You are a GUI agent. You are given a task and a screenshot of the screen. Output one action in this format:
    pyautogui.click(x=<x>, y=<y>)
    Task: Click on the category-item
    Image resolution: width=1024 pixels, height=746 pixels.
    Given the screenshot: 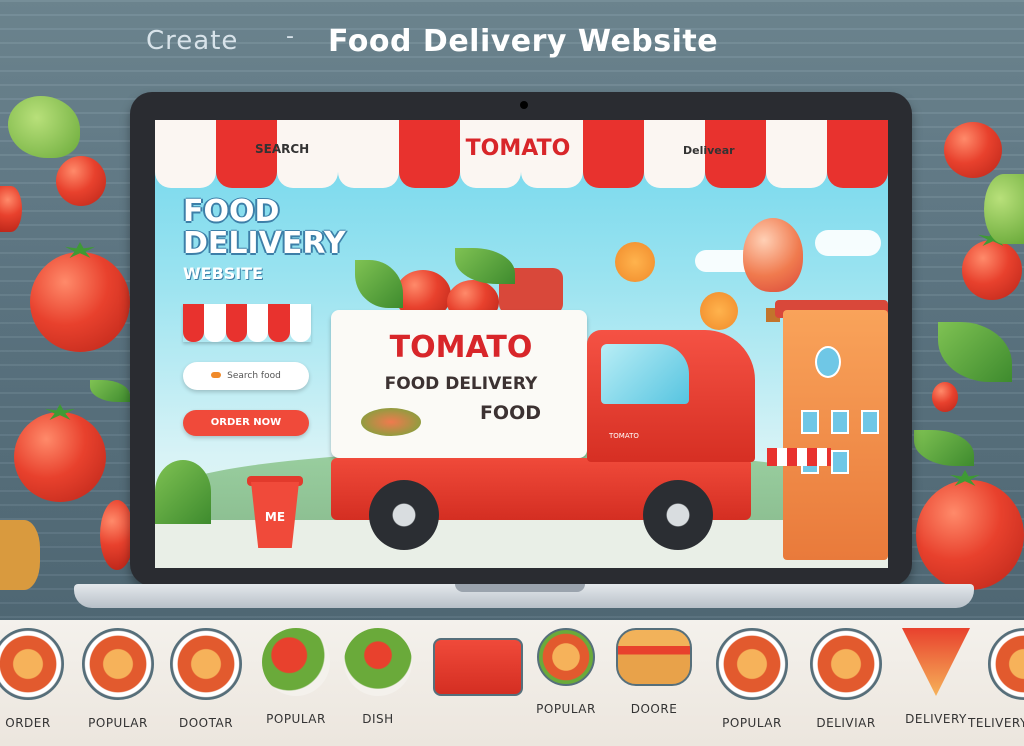 What is the action you would take?
    pyautogui.click(x=478, y=670)
    